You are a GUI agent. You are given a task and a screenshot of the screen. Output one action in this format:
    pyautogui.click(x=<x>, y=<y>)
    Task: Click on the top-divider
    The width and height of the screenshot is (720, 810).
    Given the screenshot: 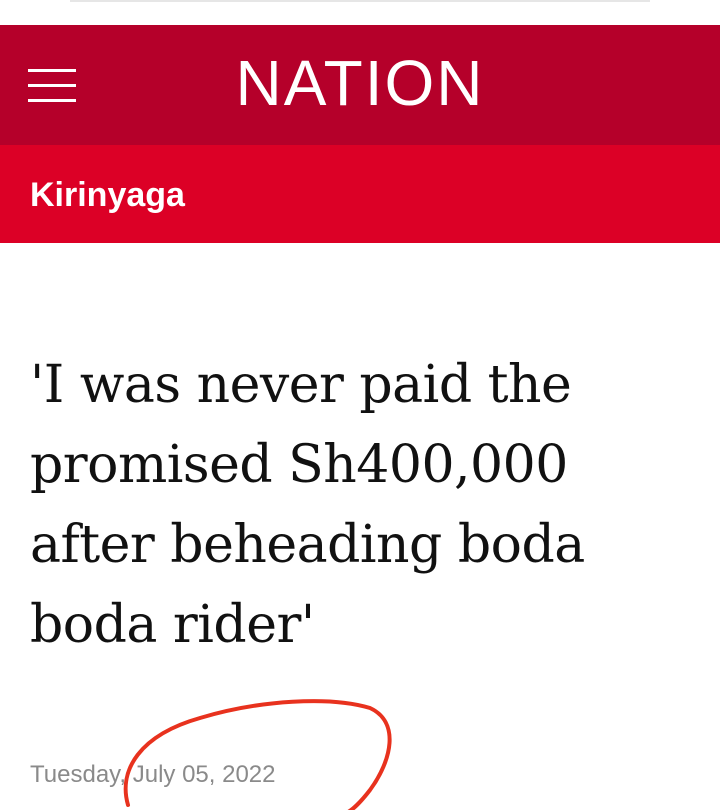 What is the action you would take?
    pyautogui.click(x=360, y=1)
    